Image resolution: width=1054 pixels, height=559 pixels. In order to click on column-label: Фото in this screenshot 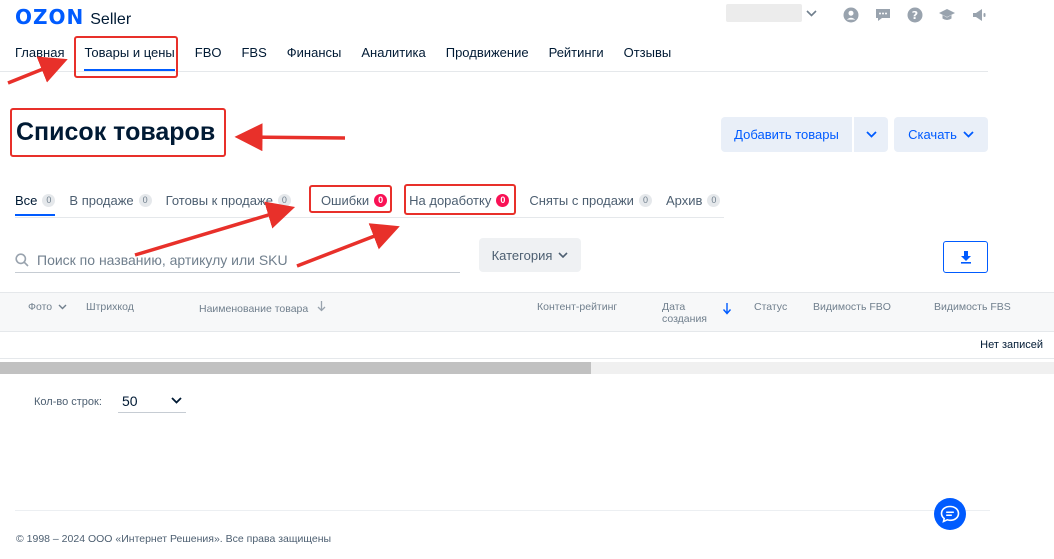, I will do `click(40, 307)`.